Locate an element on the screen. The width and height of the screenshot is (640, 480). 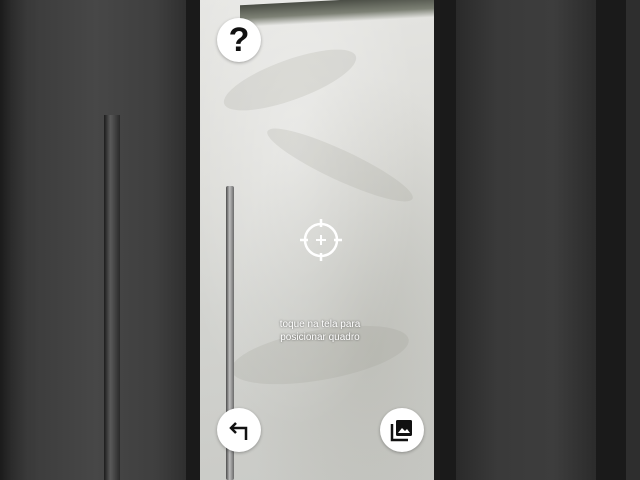
back-arrow-icon is located at coordinates (238, 431).